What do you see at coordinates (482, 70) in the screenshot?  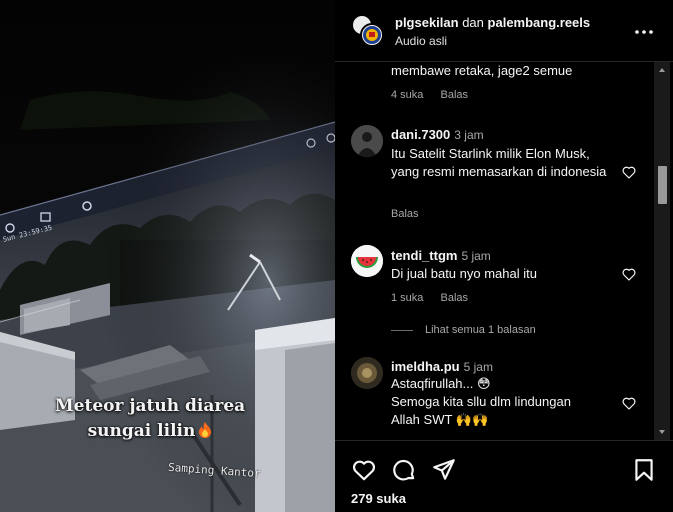 I see `comment-text: membawe retaka, jage2 semue` at bounding box center [482, 70].